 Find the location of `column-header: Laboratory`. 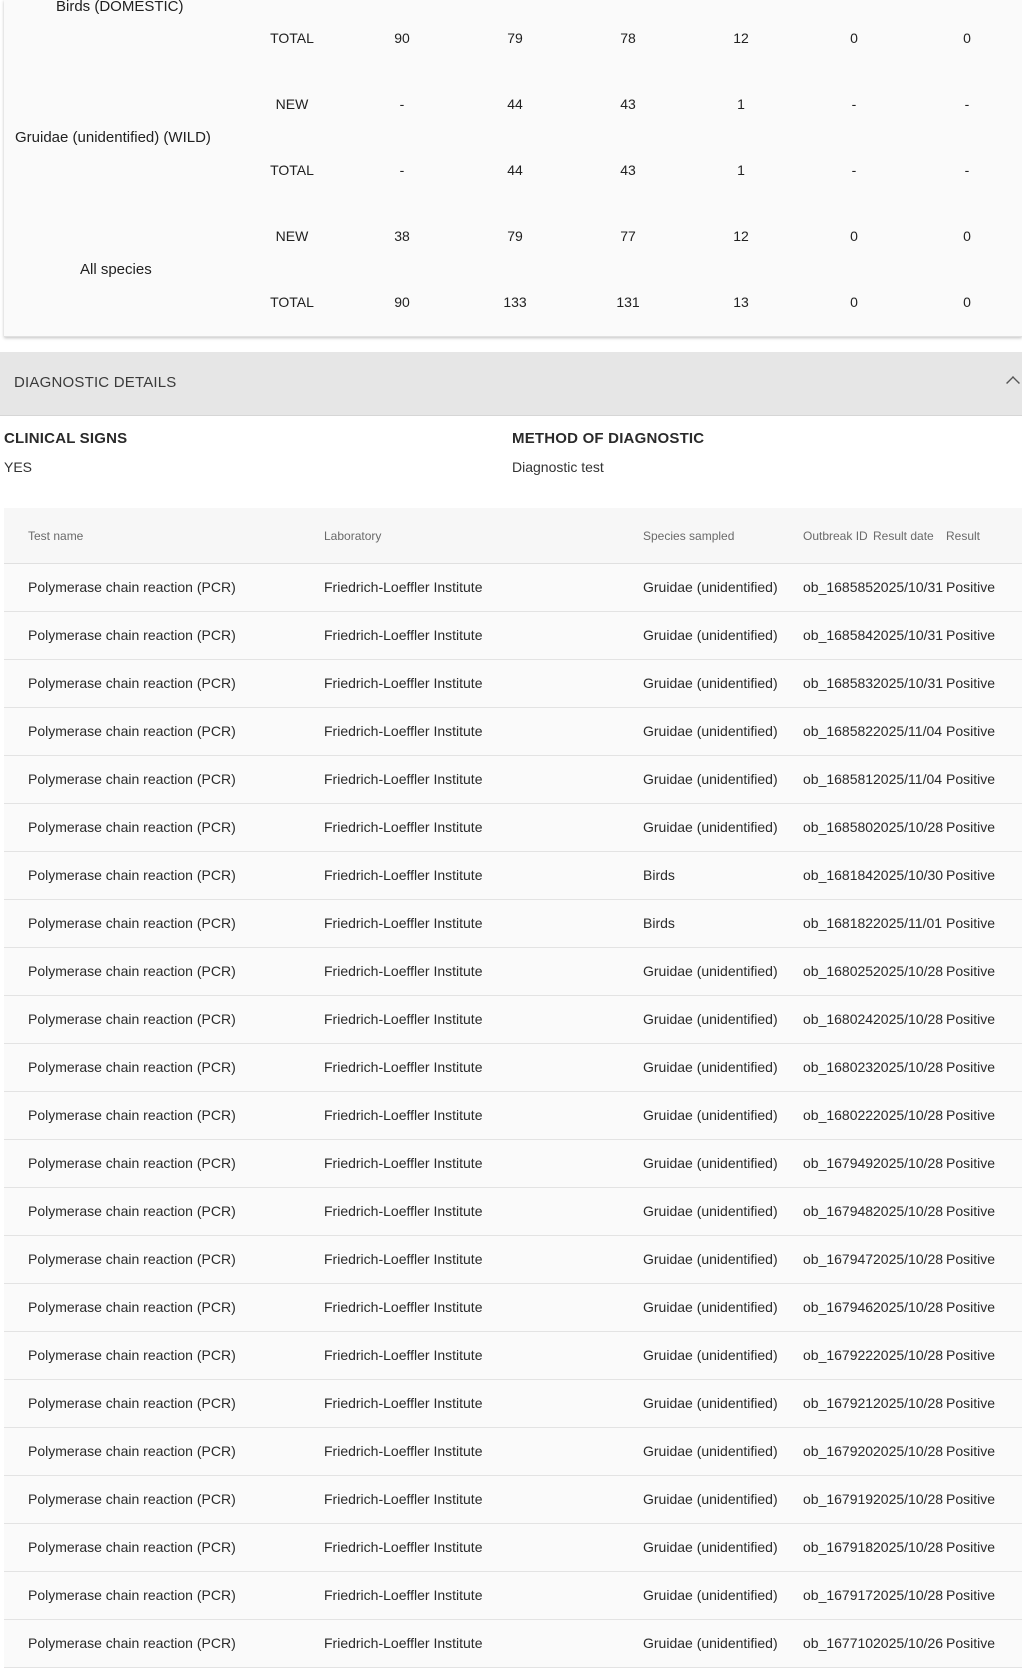

column-header: Laboratory is located at coordinates (352, 536).